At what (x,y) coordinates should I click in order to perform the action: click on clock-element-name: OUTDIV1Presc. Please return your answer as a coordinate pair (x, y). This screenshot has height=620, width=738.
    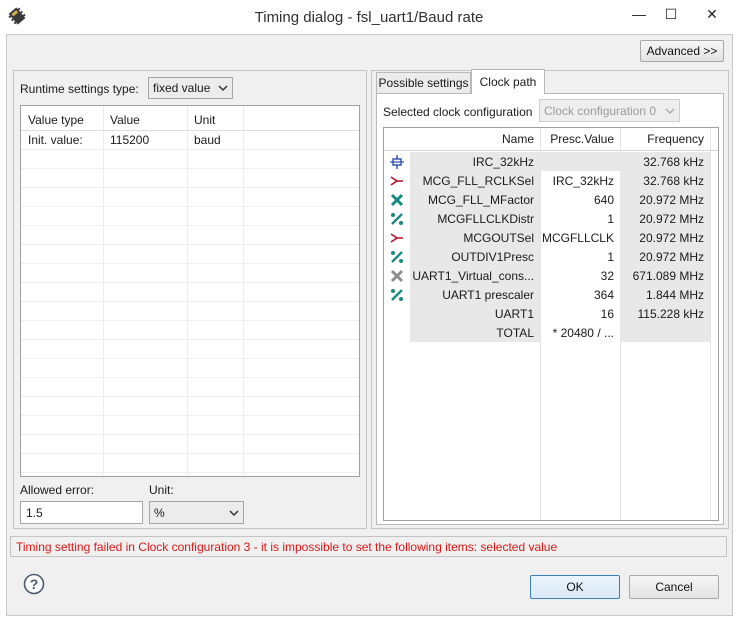
    Looking at the image, I should click on (475, 256).